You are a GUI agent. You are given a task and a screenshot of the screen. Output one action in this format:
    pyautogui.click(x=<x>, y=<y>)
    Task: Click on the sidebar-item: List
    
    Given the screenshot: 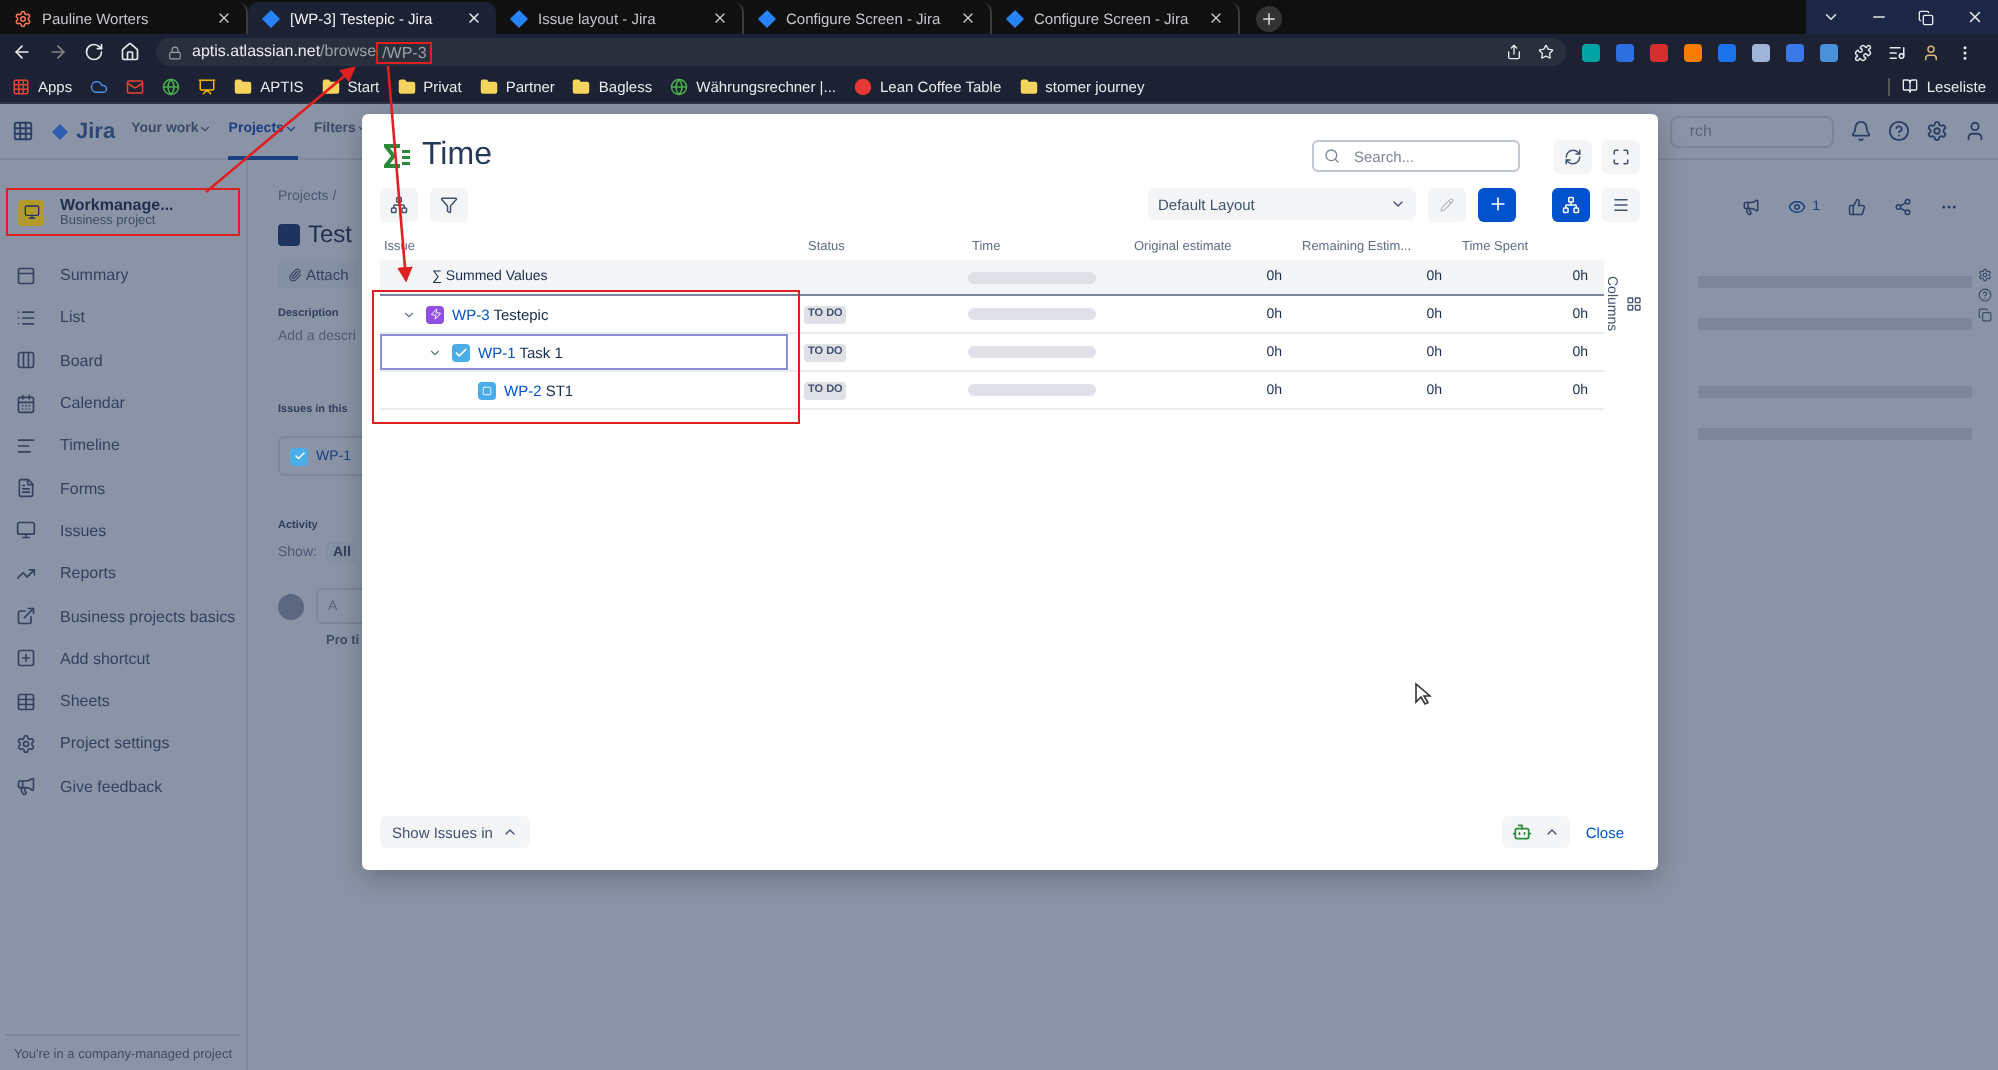 What is the action you would take?
    pyautogui.click(x=123, y=318)
    